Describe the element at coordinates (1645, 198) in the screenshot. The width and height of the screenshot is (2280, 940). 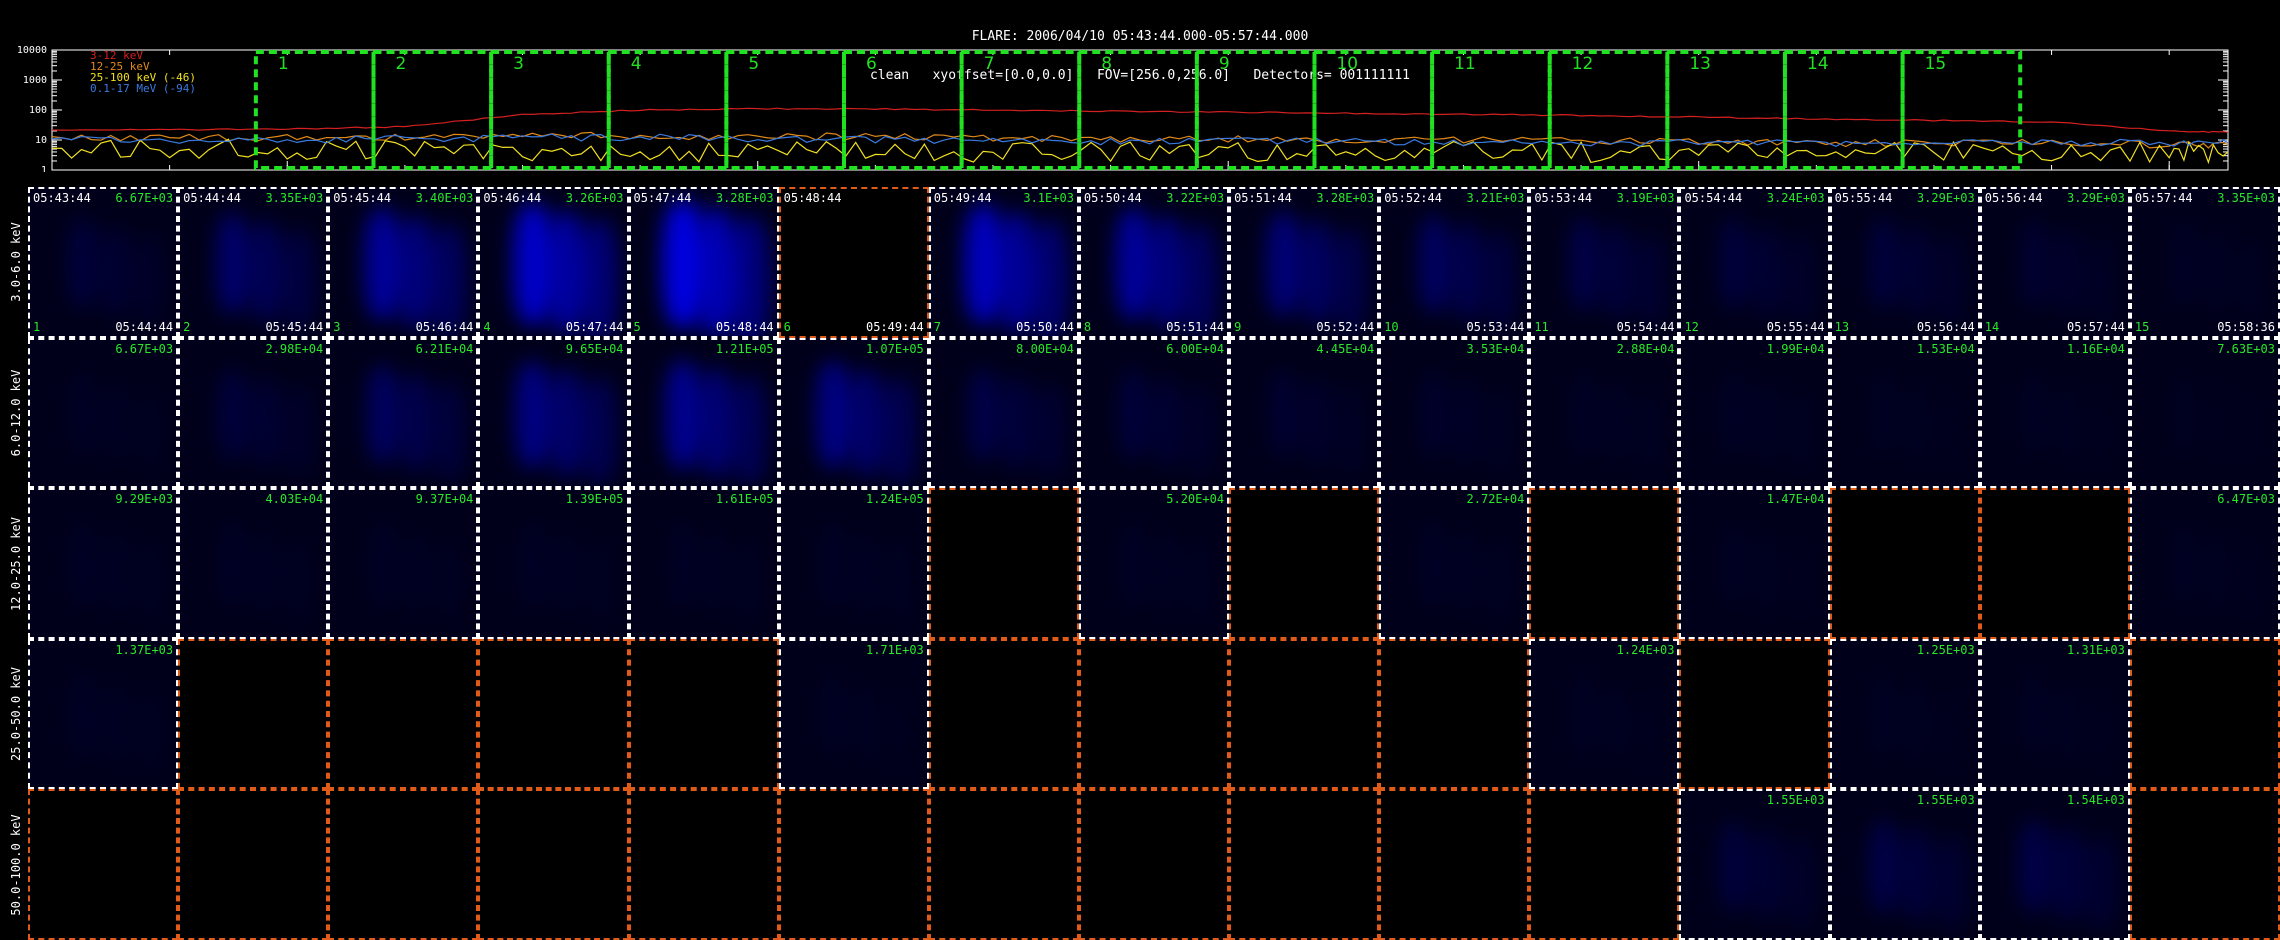
I see `panel-peak-value: 3.19E+03` at that location.